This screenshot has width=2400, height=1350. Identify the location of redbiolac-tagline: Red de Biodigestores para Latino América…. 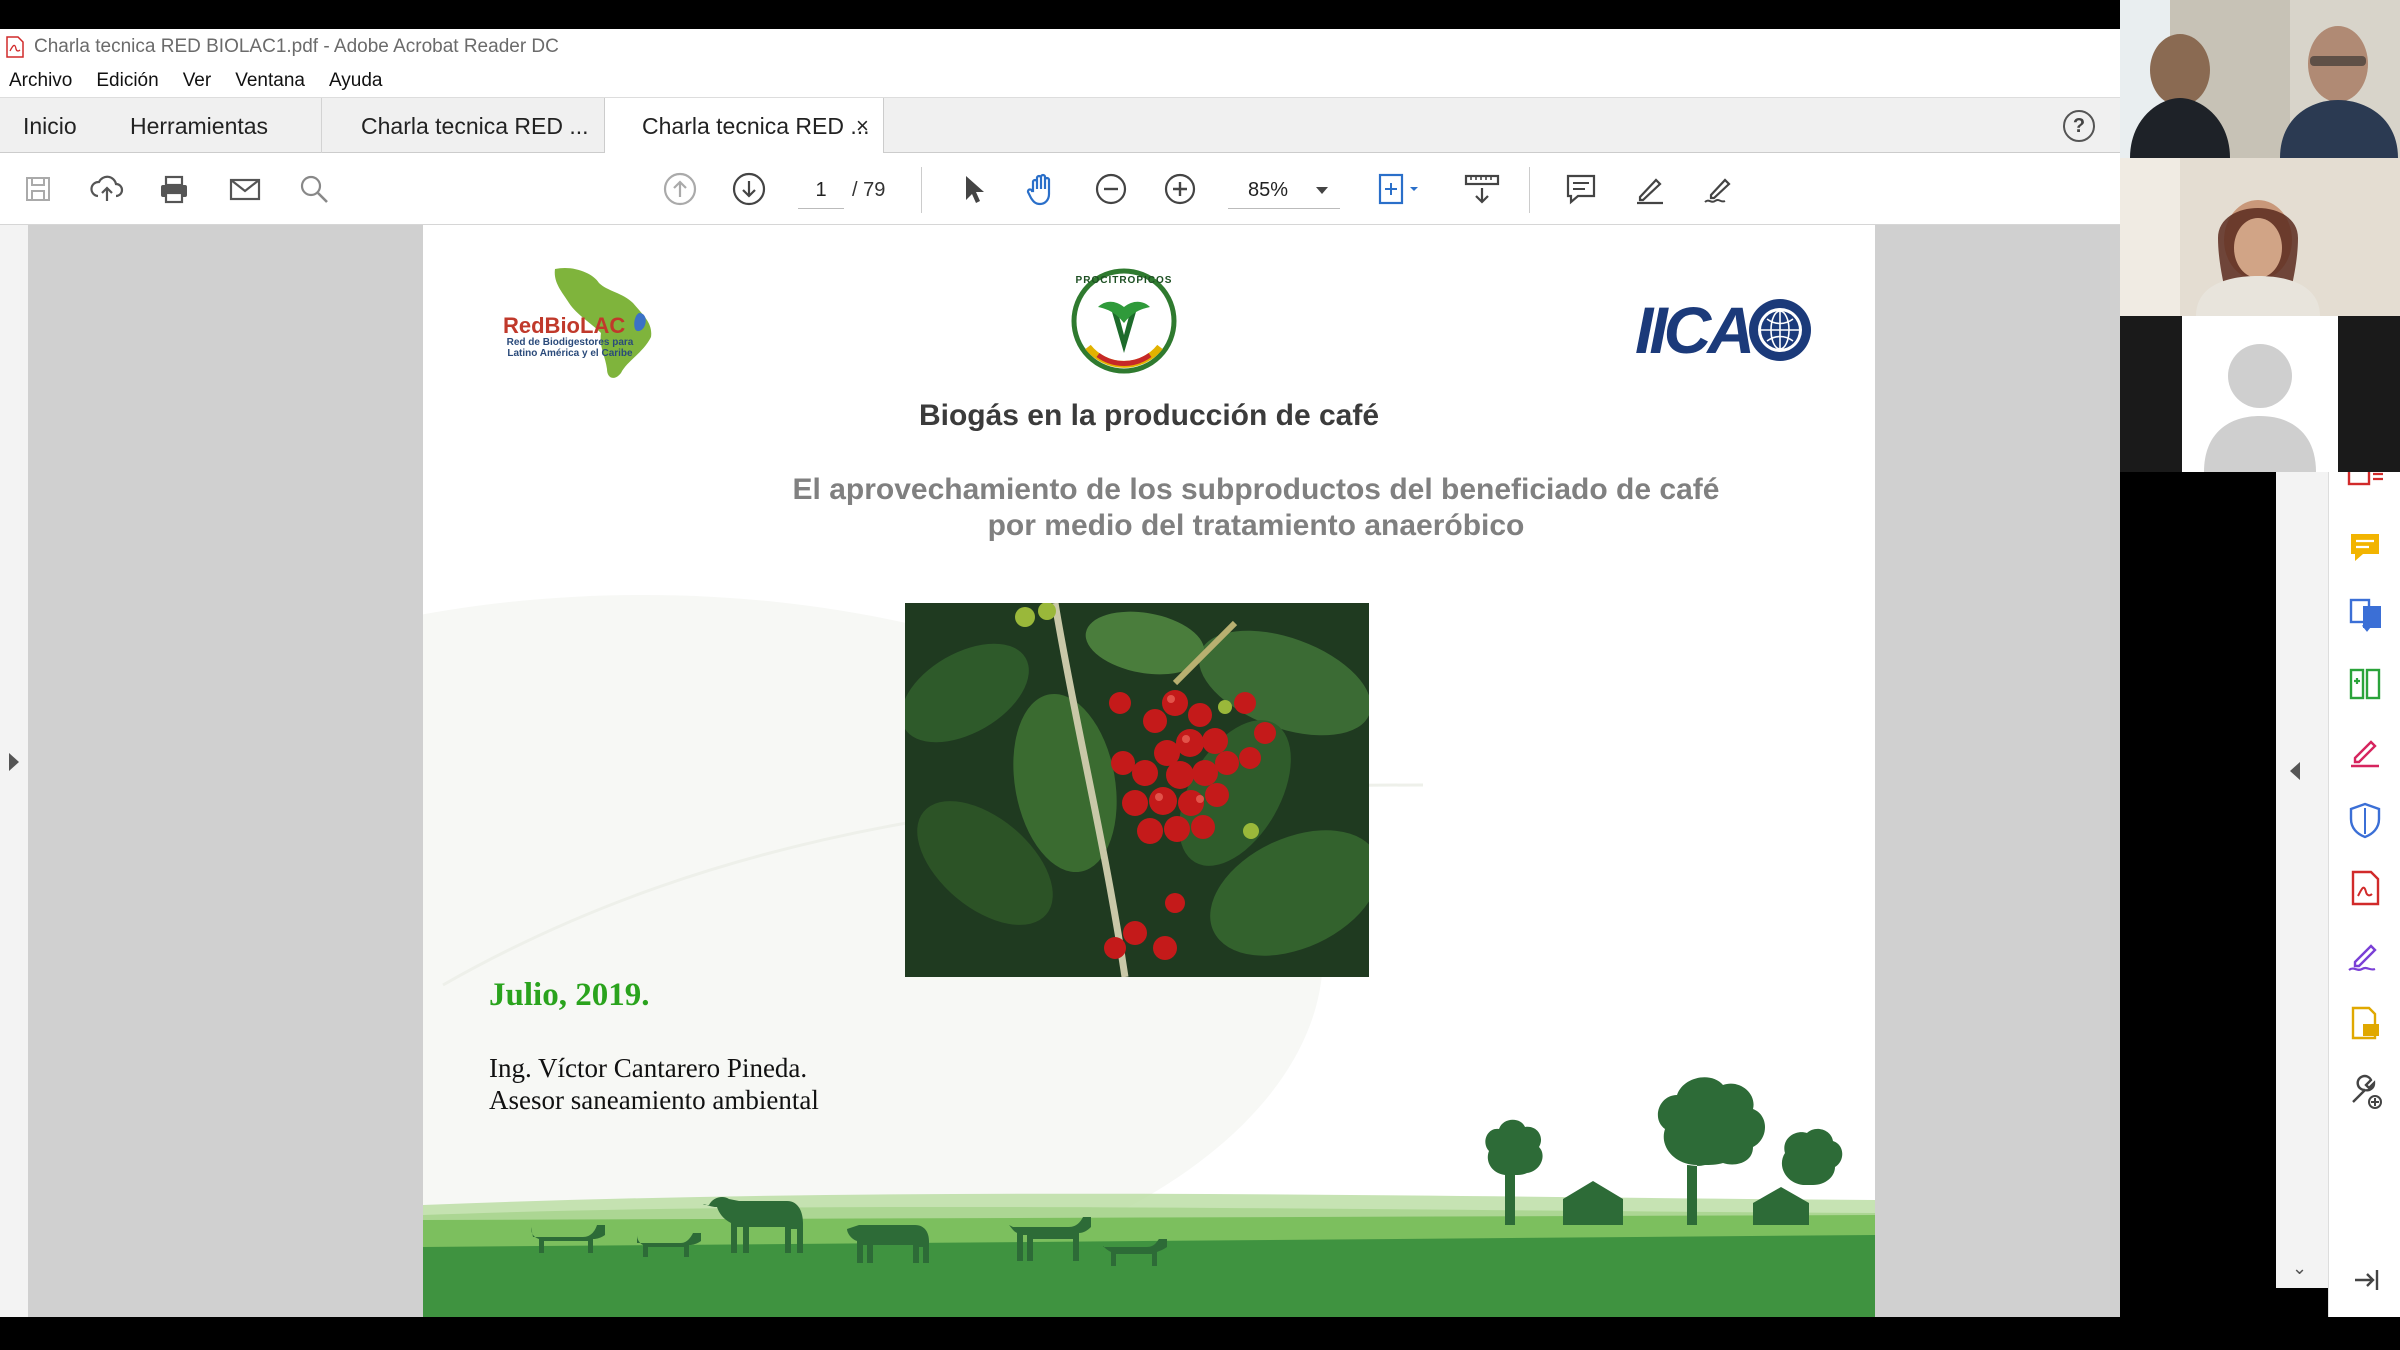
(570, 348).